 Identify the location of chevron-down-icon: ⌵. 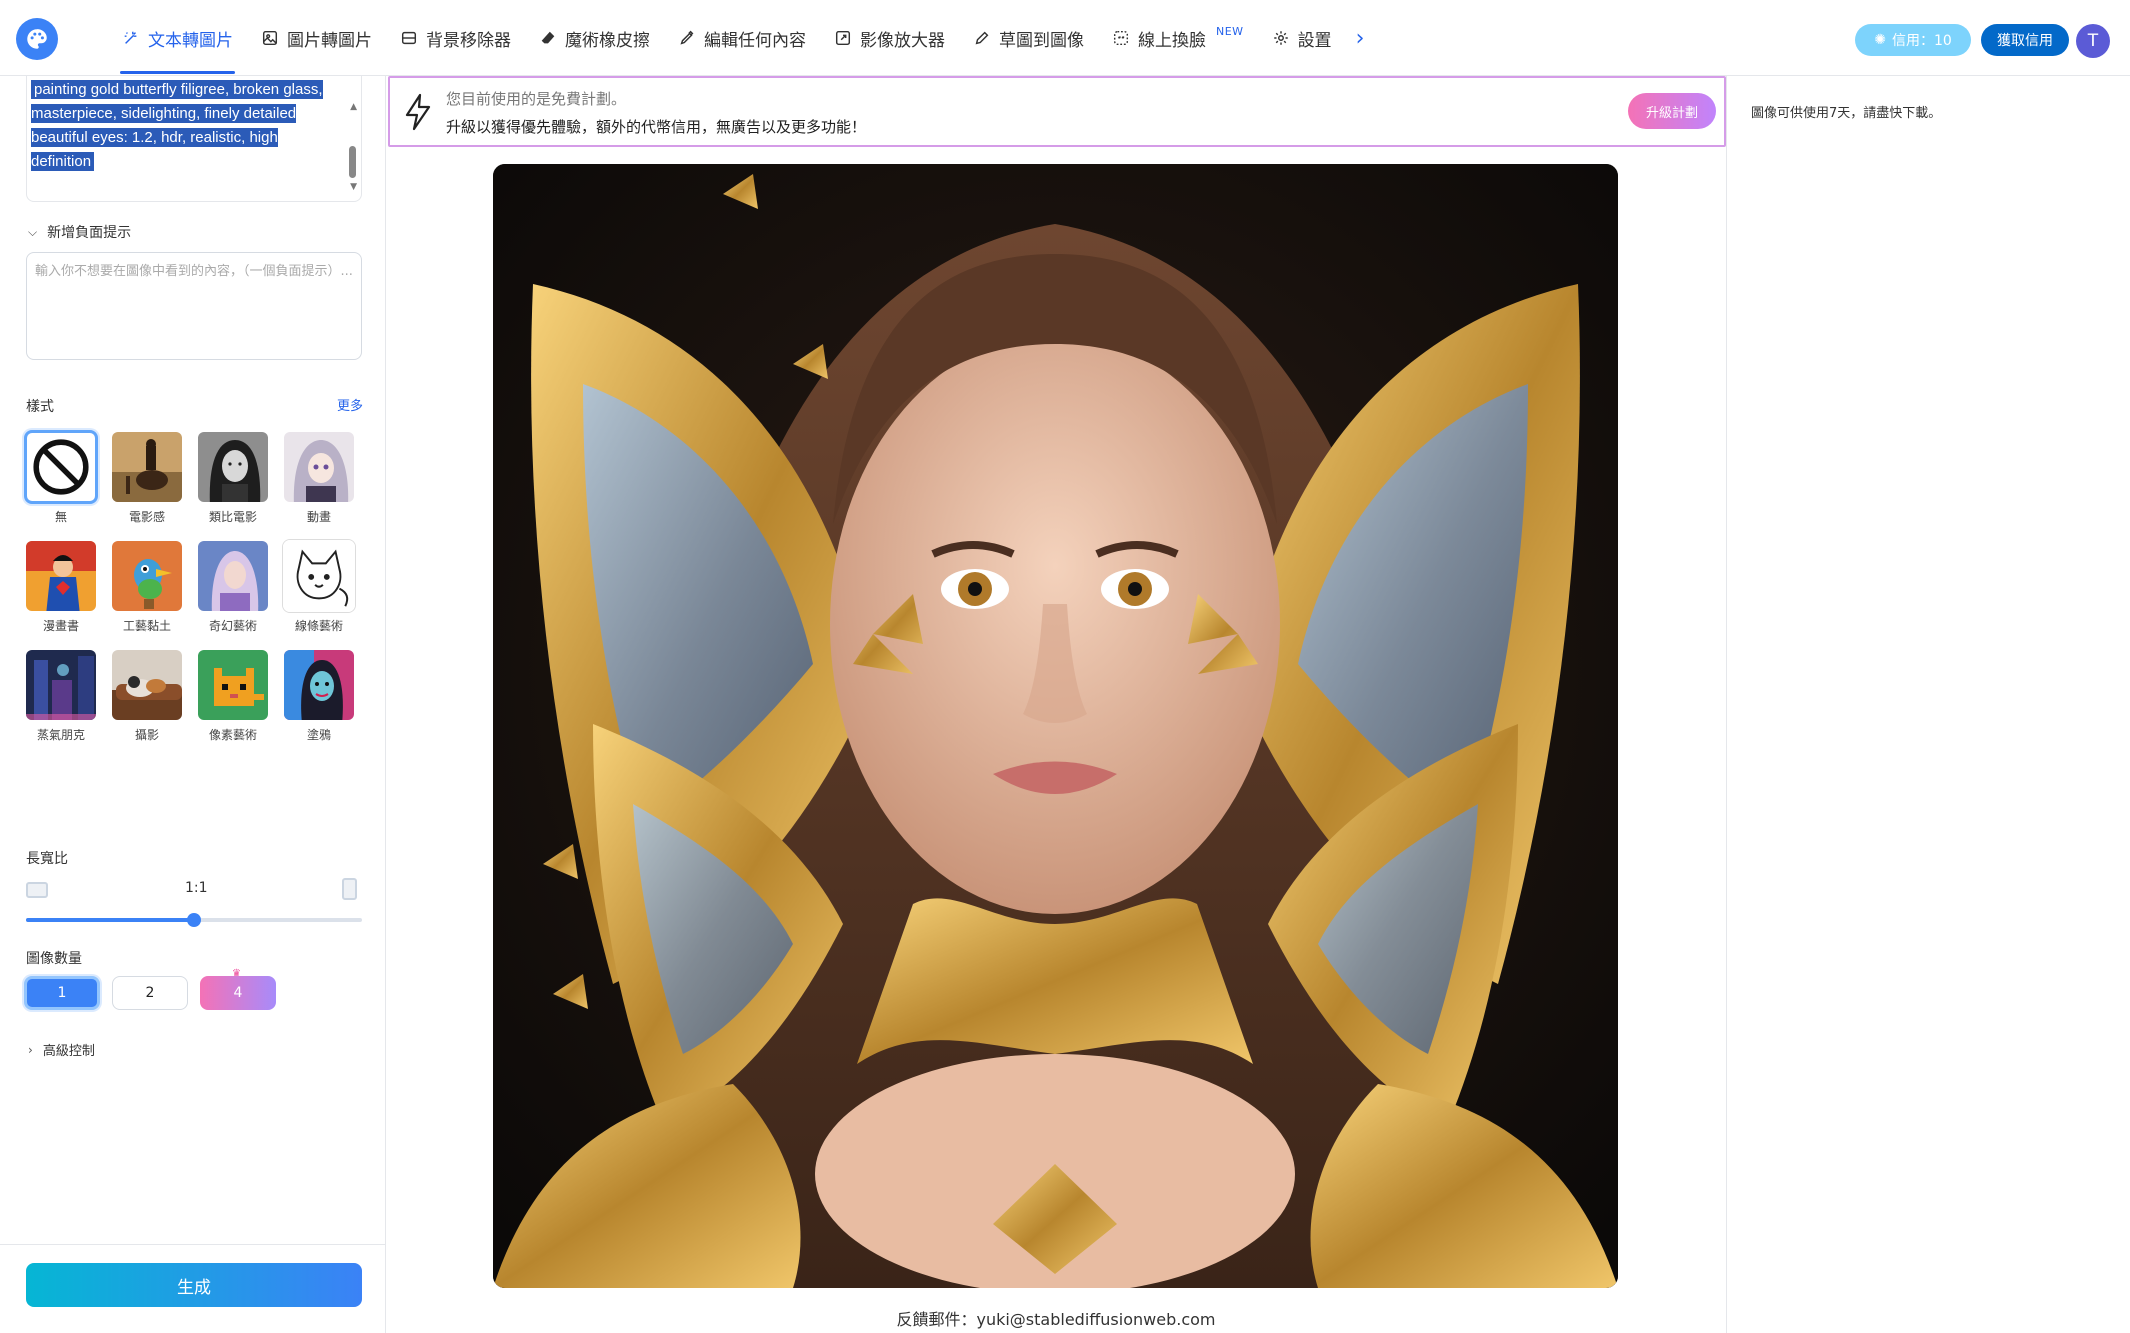
(33, 231).